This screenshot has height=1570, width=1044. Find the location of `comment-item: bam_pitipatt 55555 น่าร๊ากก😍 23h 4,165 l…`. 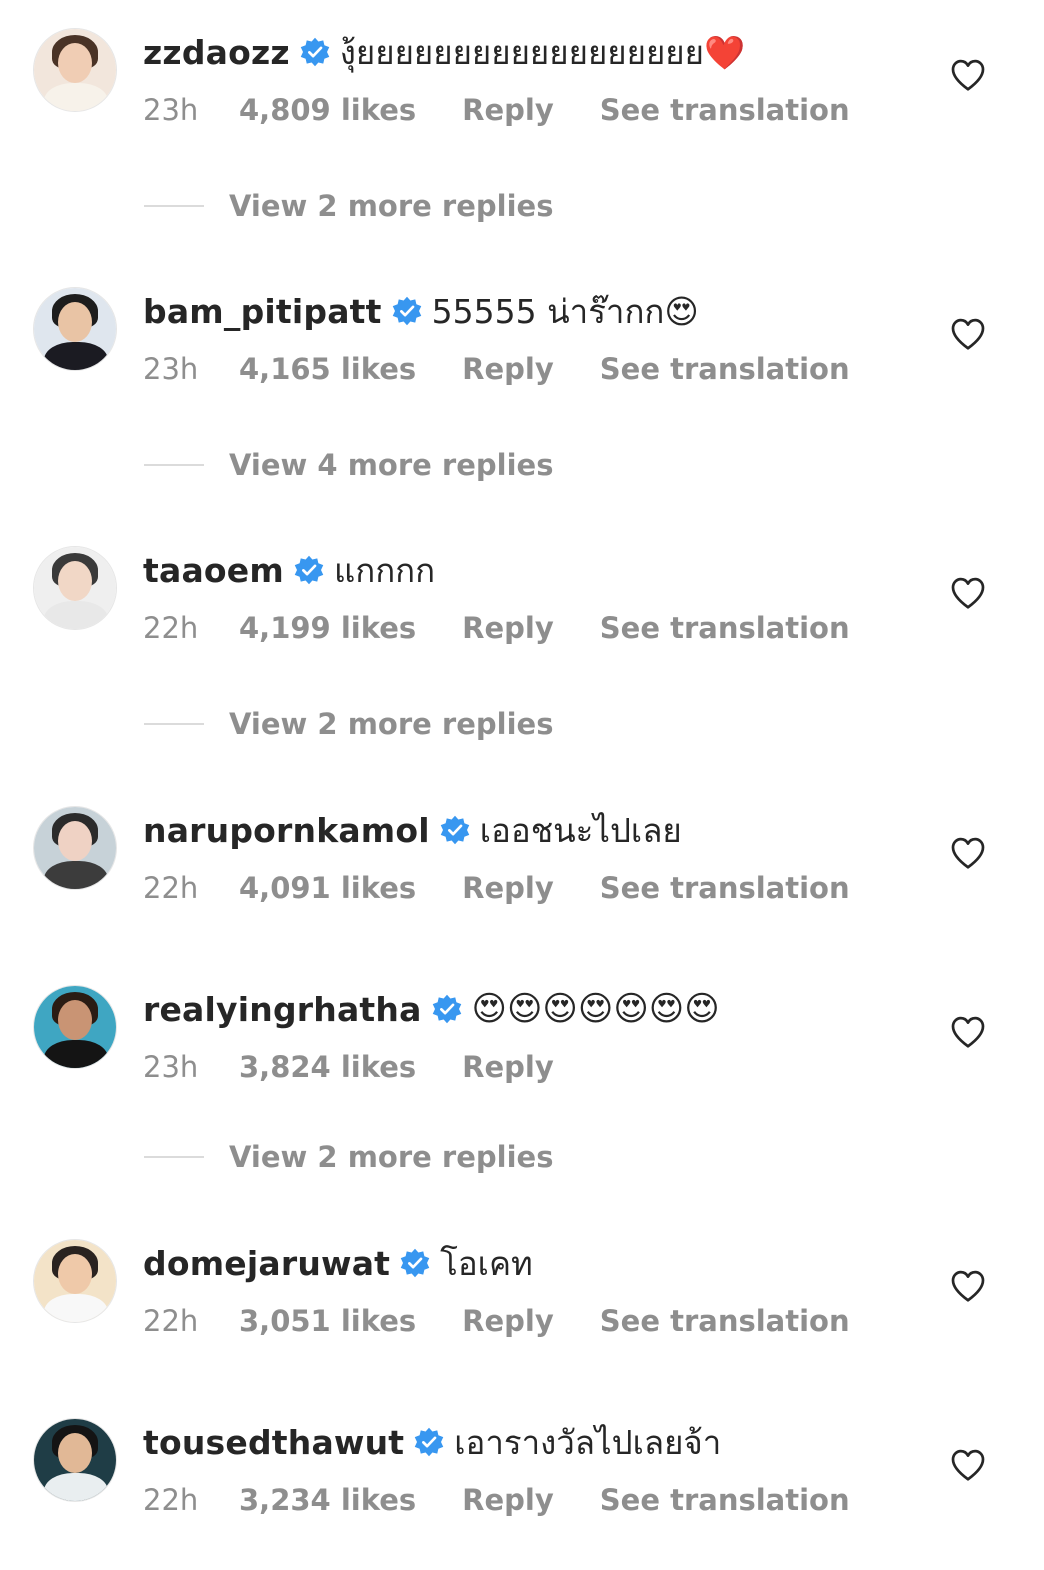

comment-item: bam_pitipatt 55555 น่าร๊ากก😍 23h 4,165 l… is located at coordinates (522, 347).